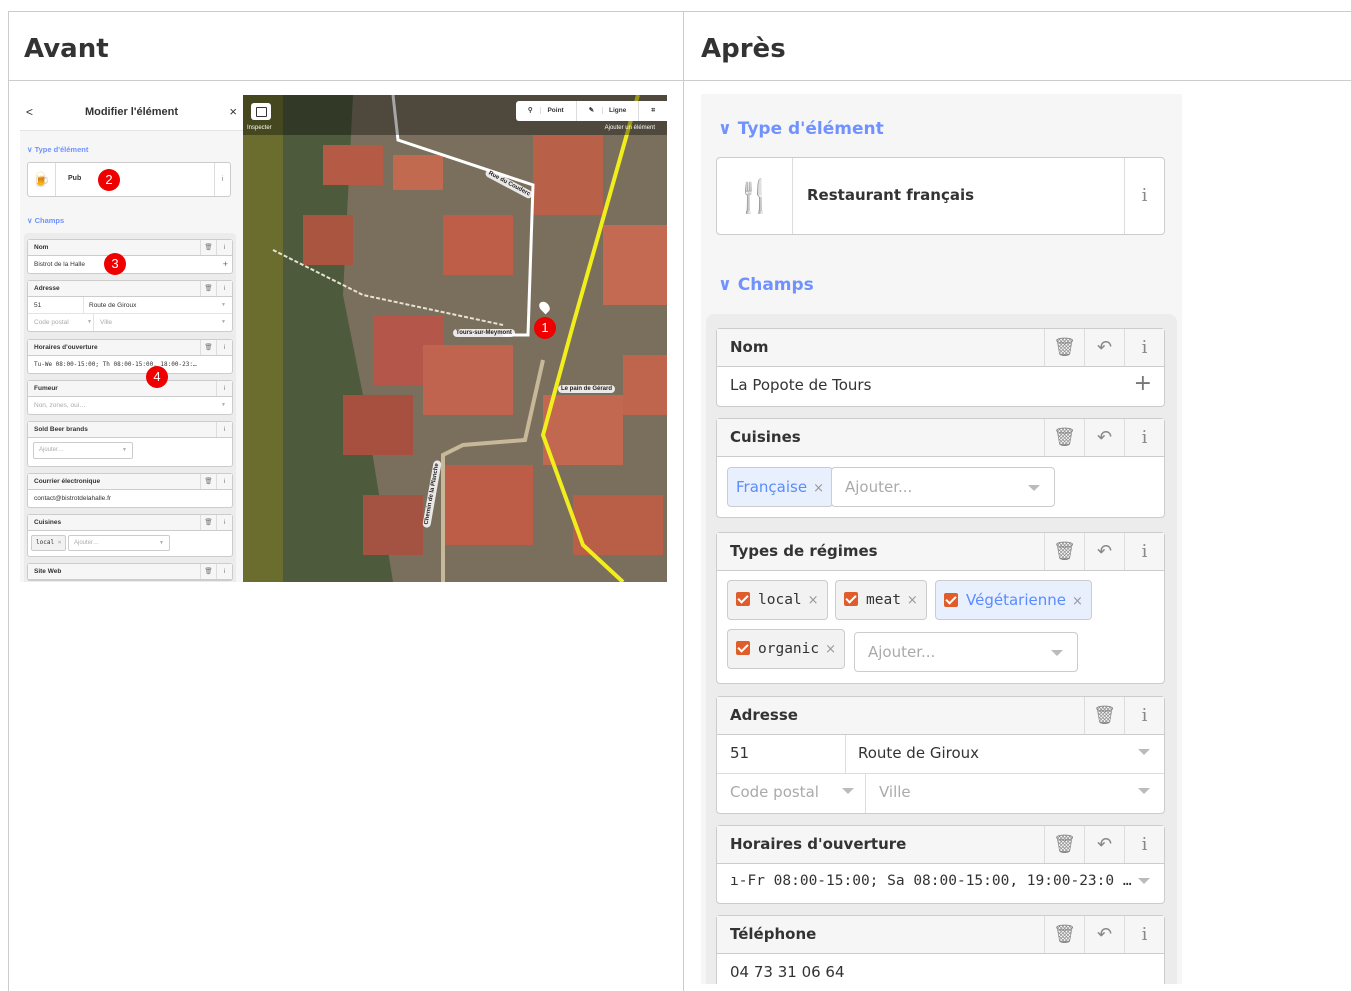 Image resolution: width=1351 pixels, height=991 pixels. Describe the element at coordinates (940, 196) in the screenshot. I see `preset-selector: 🍴 Restaurant français i` at that location.